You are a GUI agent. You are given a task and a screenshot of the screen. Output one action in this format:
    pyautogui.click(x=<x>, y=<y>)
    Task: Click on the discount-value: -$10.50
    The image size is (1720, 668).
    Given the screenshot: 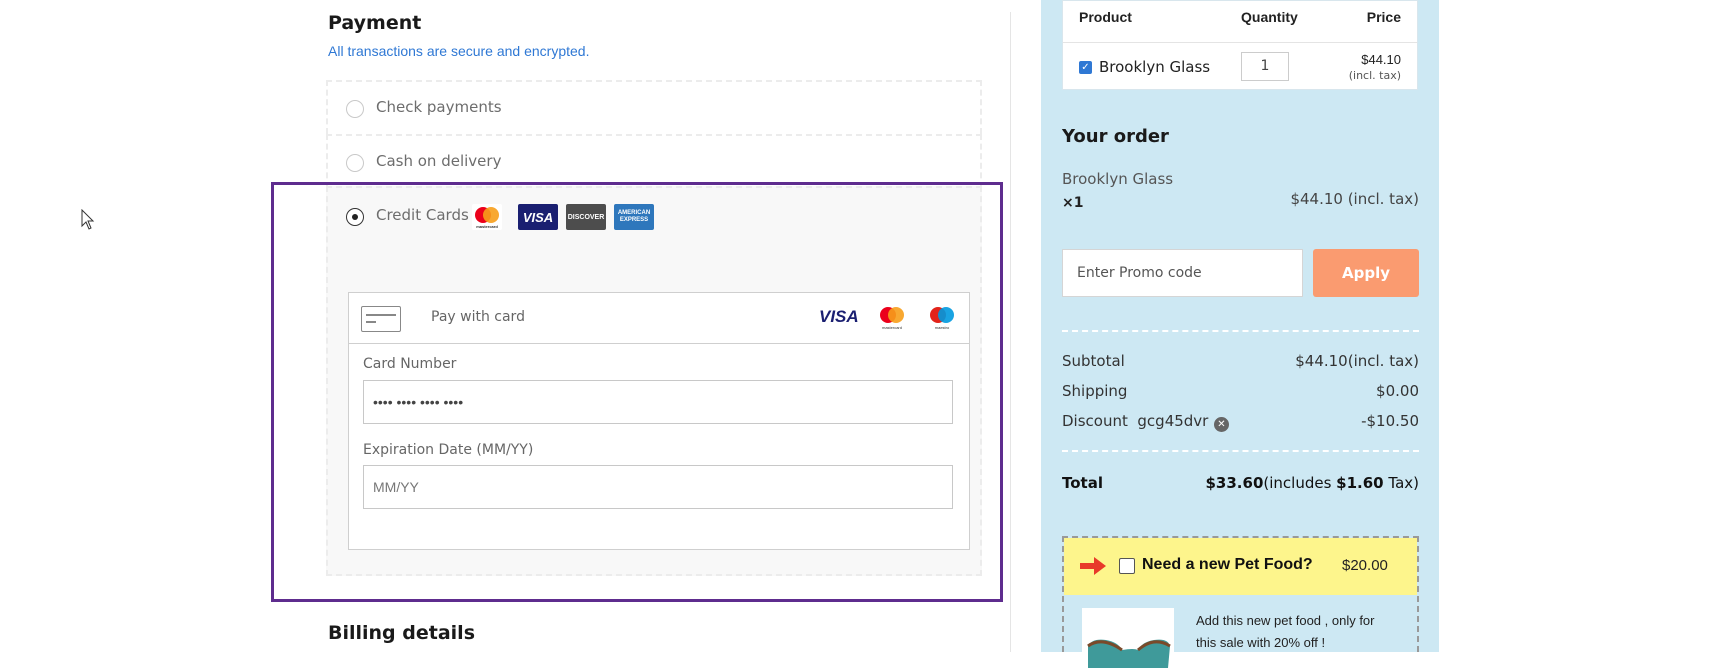 What is the action you would take?
    pyautogui.click(x=1390, y=421)
    